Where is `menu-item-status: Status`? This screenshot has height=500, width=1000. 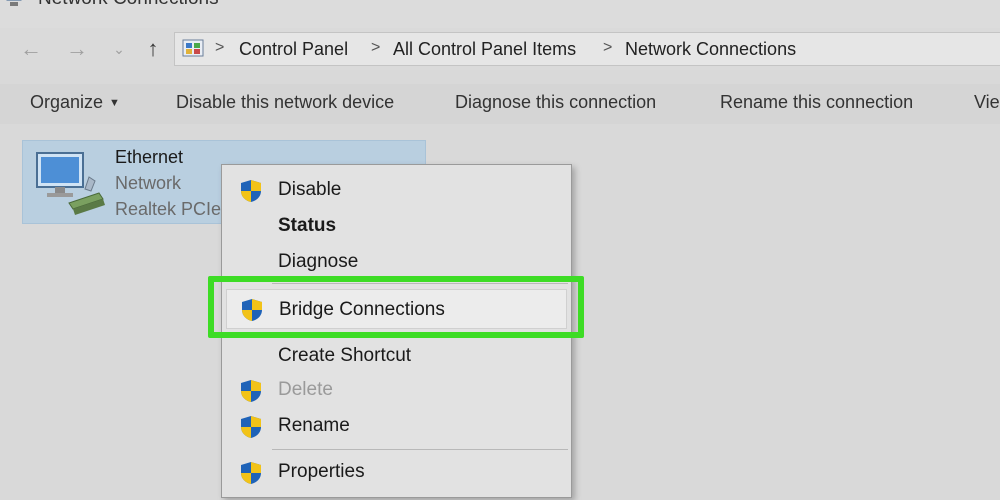
menu-item-status: Status is located at coordinates (396, 226).